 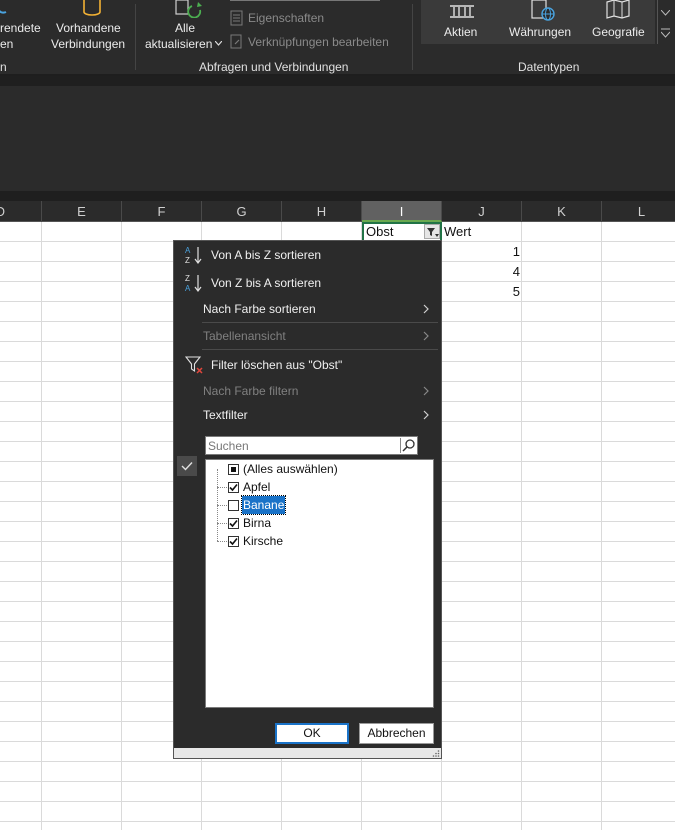 I want to click on existing-connections-icon, so click(x=92, y=8).